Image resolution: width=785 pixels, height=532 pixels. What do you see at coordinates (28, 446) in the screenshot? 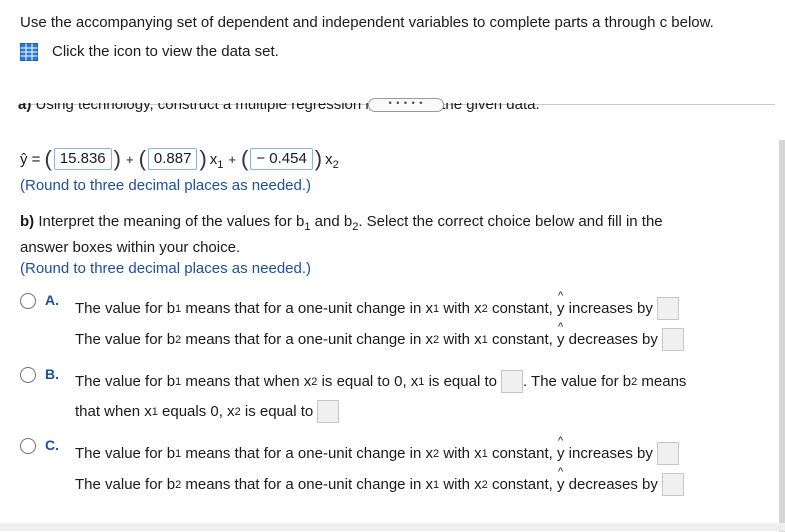
I see `option-c-radio` at bounding box center [28, 446].